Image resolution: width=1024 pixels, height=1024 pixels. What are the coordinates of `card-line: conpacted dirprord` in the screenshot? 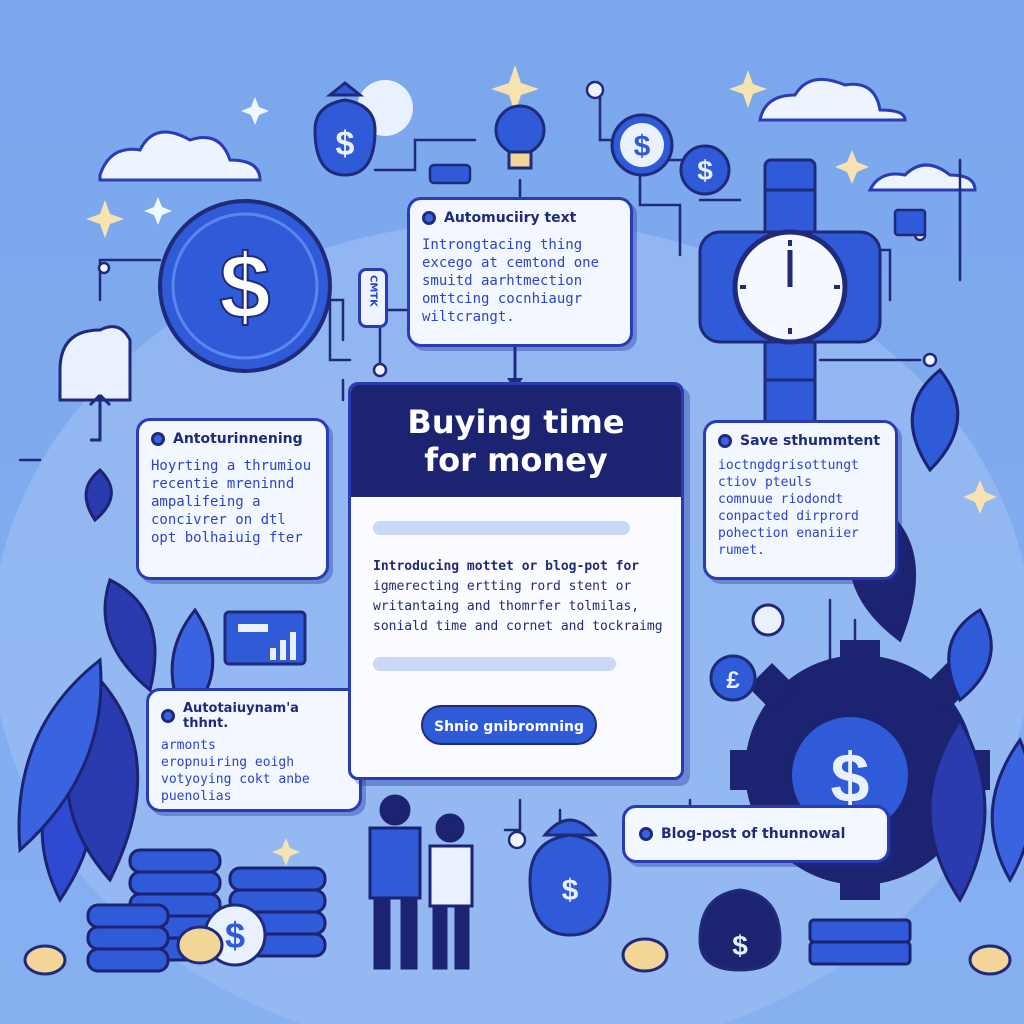 It's located at (788, 516).